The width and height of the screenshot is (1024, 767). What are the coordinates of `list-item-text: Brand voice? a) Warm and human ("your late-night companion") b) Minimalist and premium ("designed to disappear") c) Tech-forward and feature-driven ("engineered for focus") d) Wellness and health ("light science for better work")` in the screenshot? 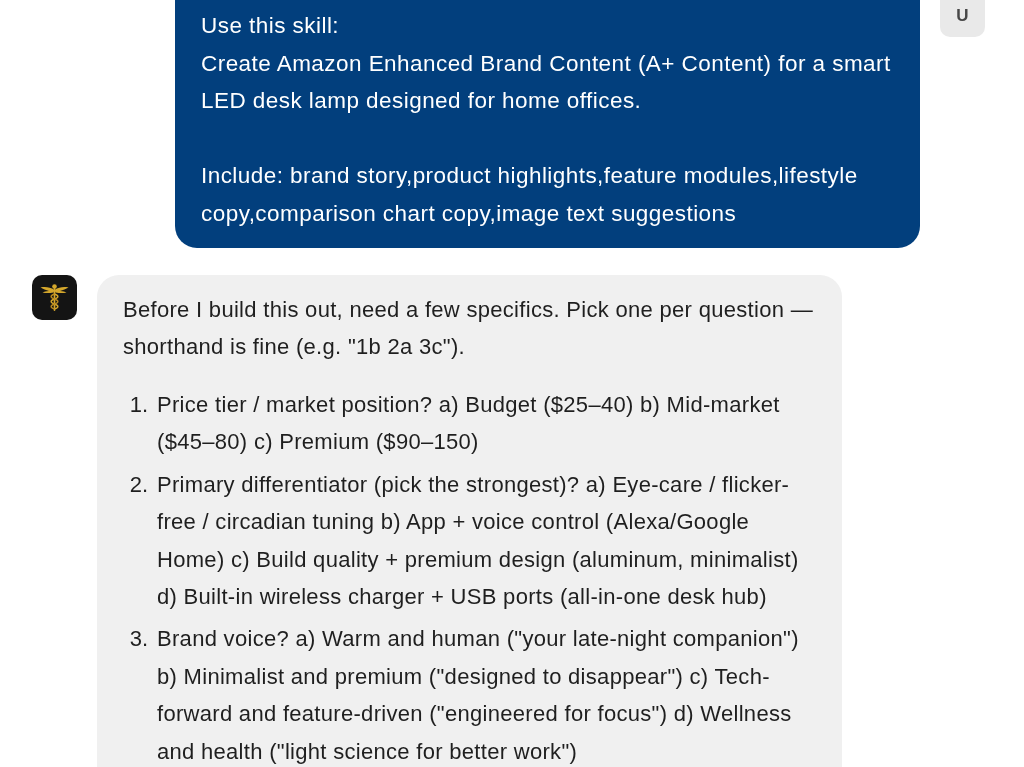 It's located at (478, 695).